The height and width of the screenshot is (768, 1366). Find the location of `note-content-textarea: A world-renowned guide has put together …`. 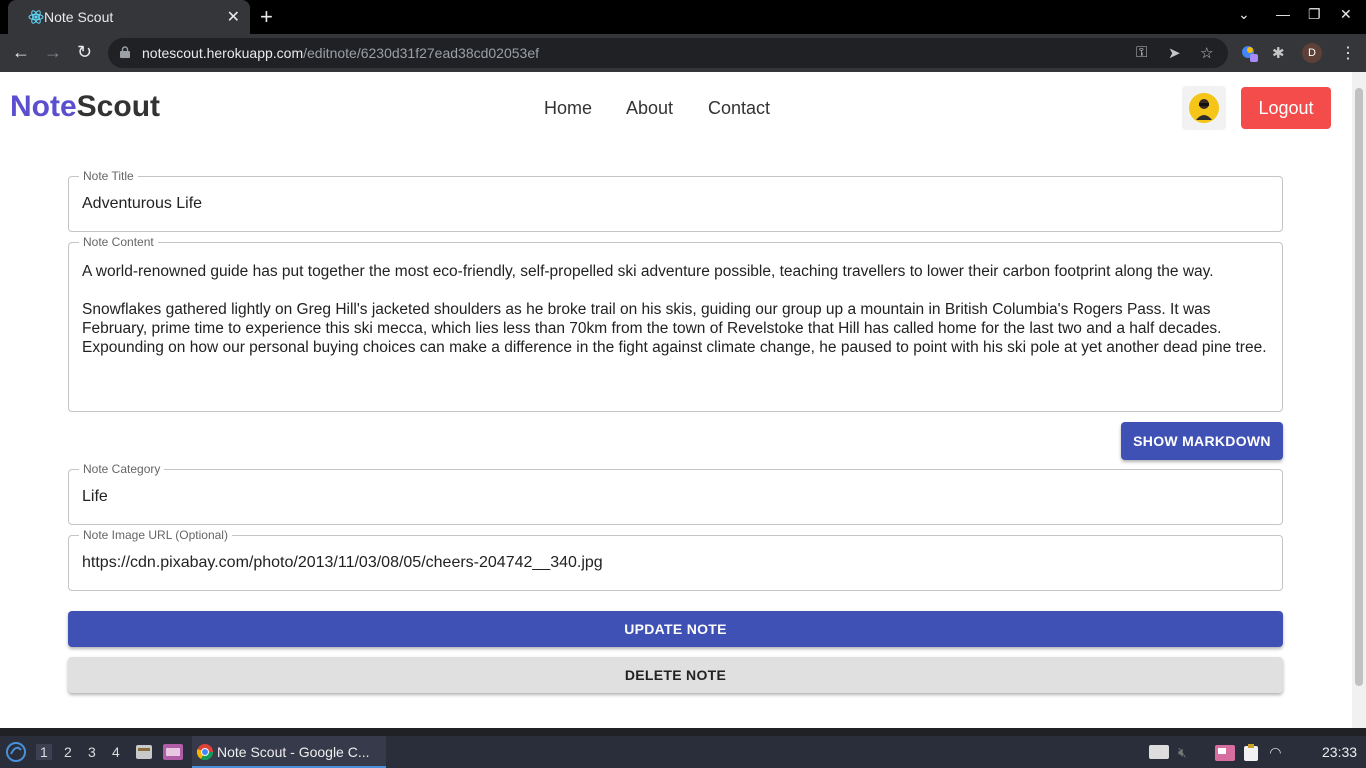

note-content-textarea: A world-renowned guide has put together … is located at coordinates (675, 319).